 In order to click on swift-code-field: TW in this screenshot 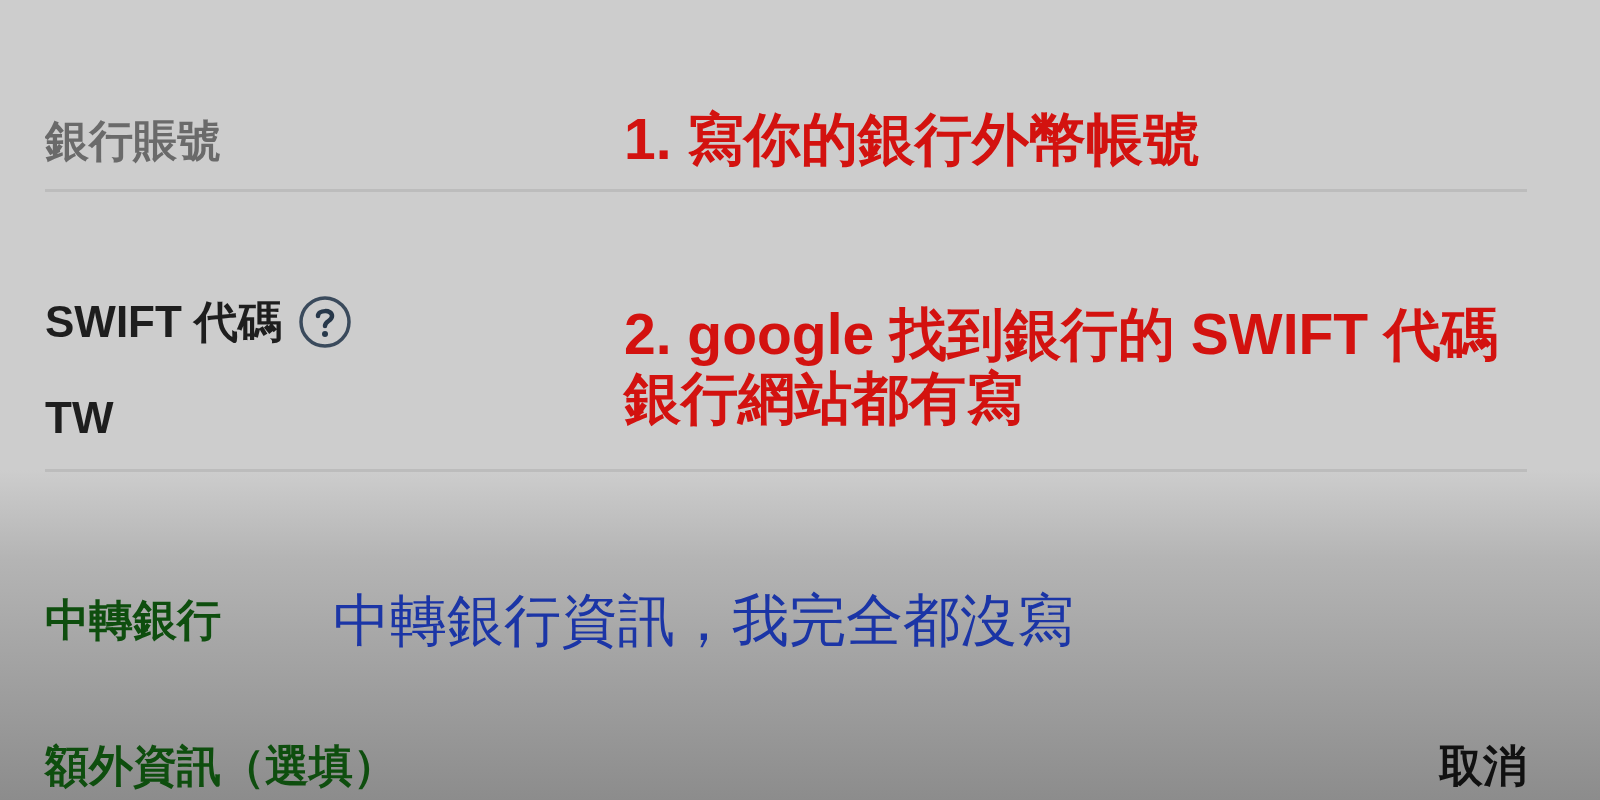, I will do `click(315, 409)`.